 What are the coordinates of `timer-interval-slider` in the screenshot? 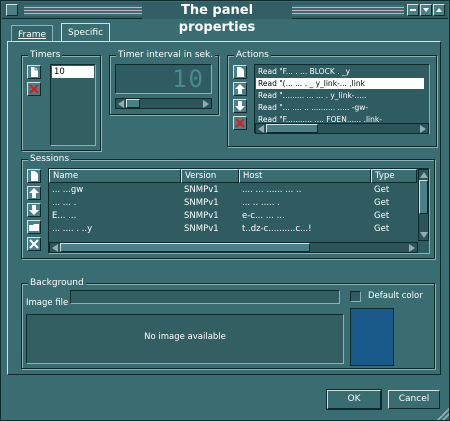 It's located at (163, 103).